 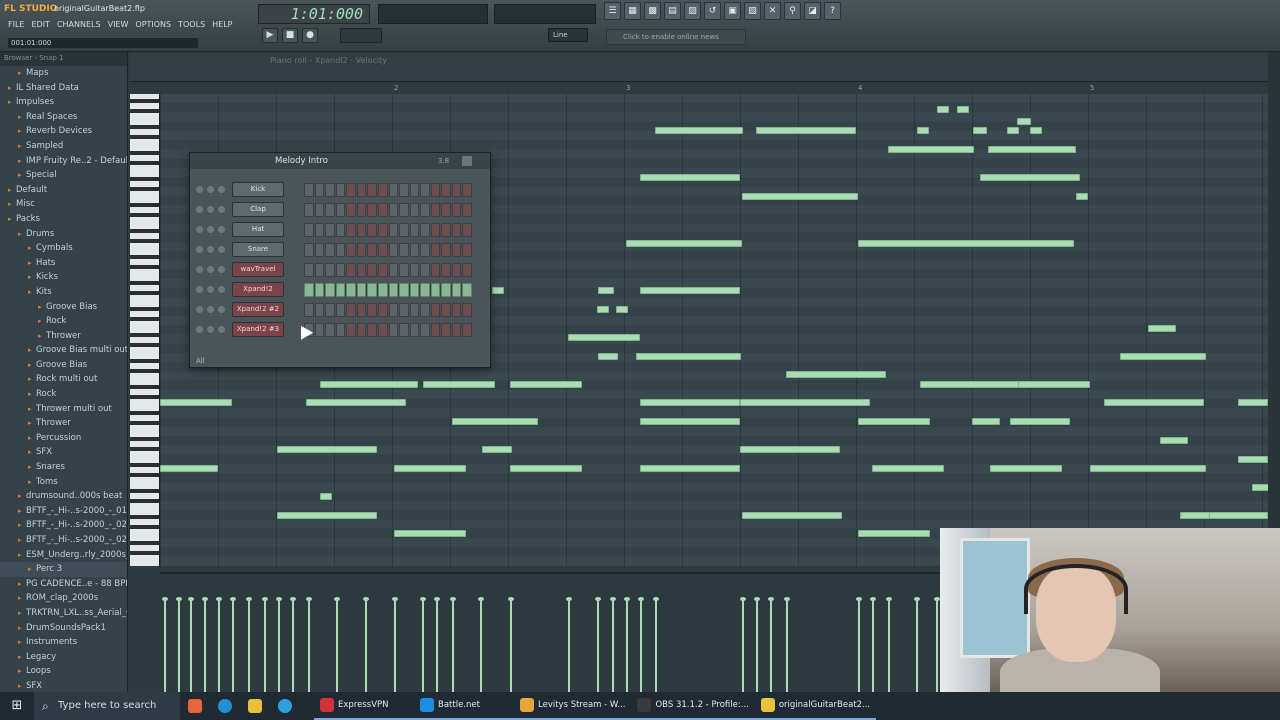 What do you see at coordinates (443, 161) in the screenshot?
I see `swing-value: 3.8` at bounding box center [443, 161].